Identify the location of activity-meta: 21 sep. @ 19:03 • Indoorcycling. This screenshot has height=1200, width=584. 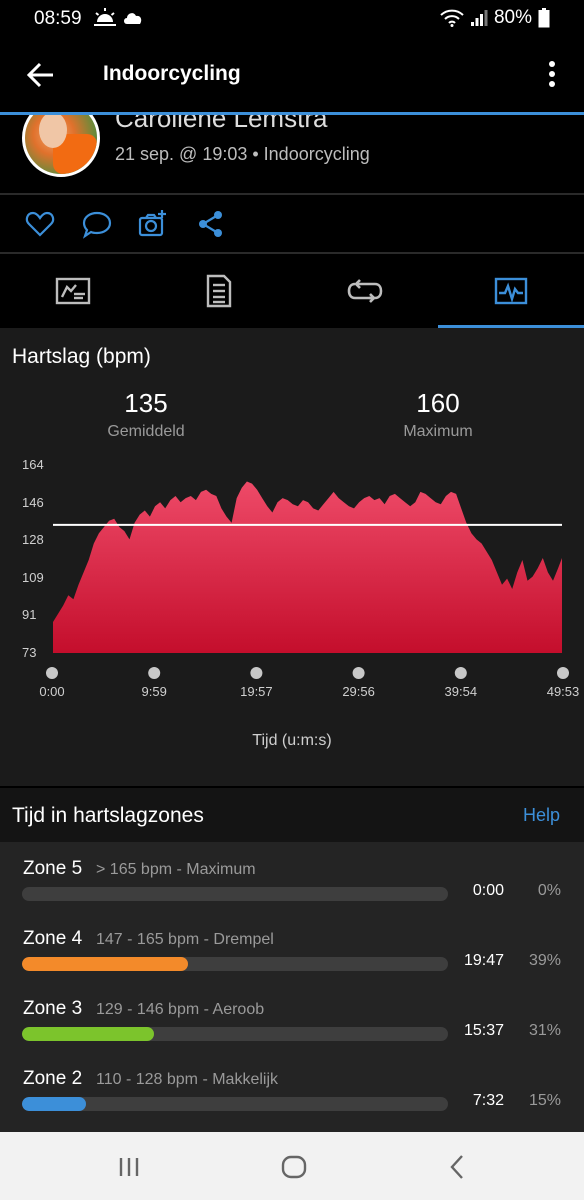
(242, 154).